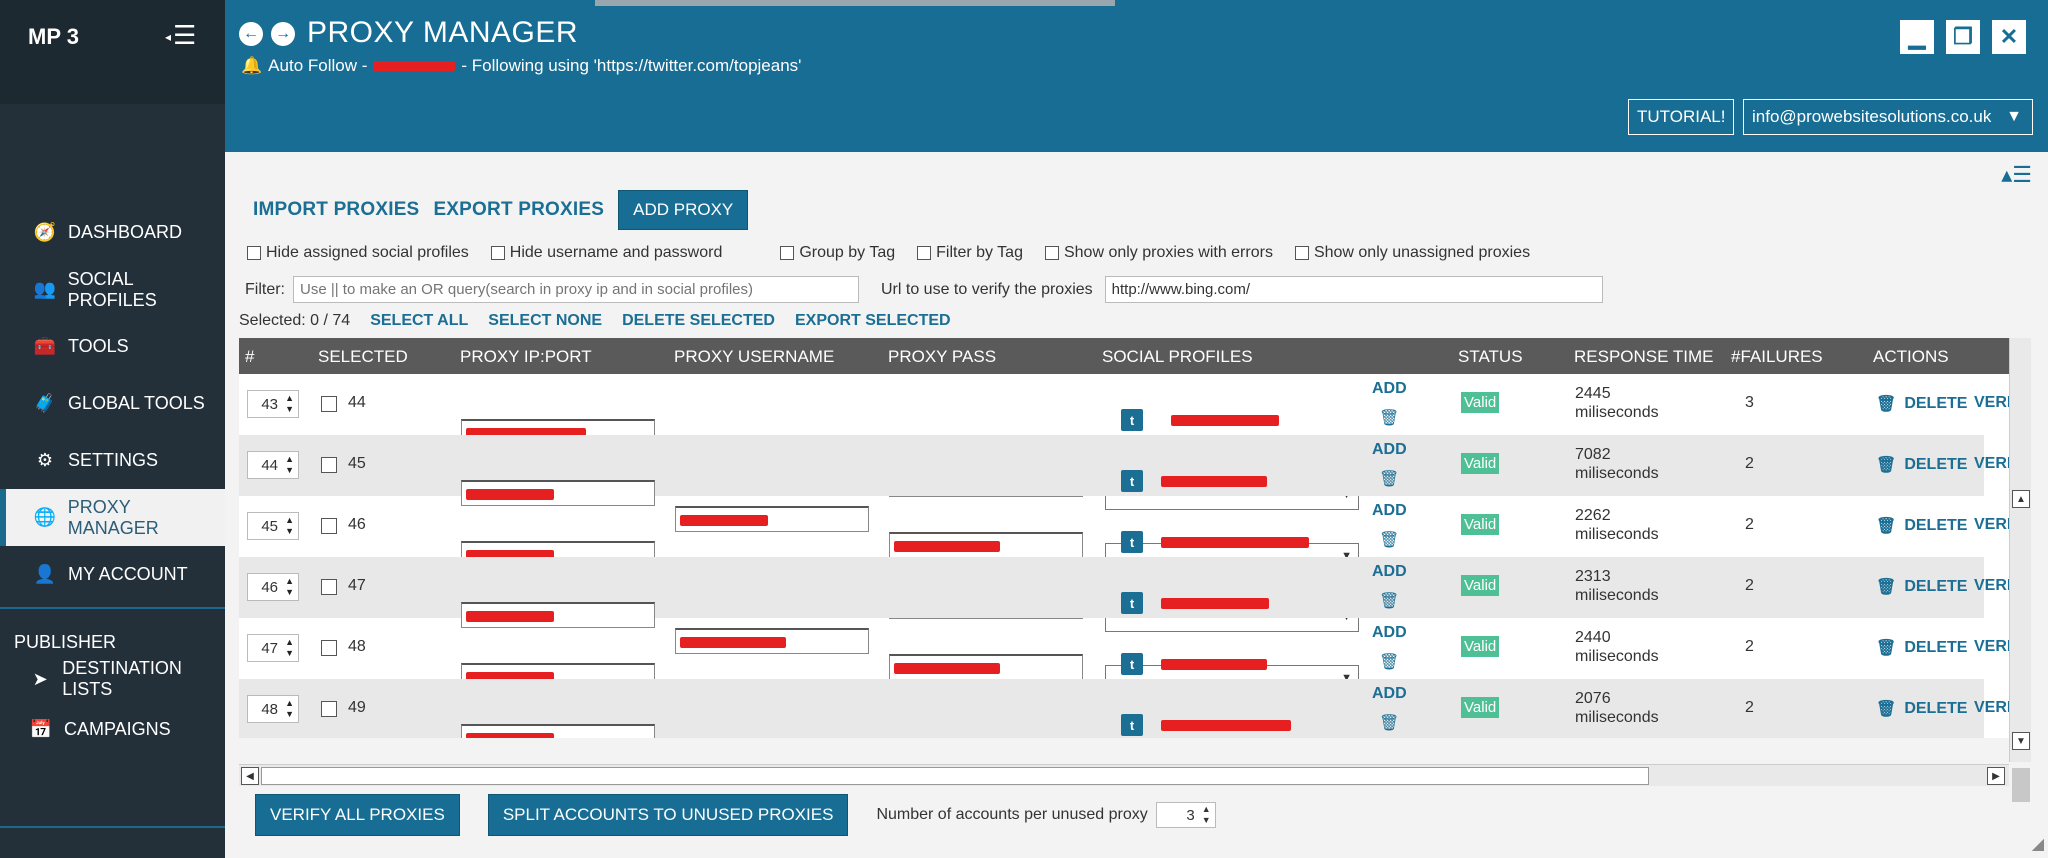 The width and height of the screenshot is (2048, 858). What do you see at coordinates (112, 403) in the screenshot?
I see `sidebar-item-global-tools: 🧳 GLOBAL TOOLS` at bounding box center [112, 403].